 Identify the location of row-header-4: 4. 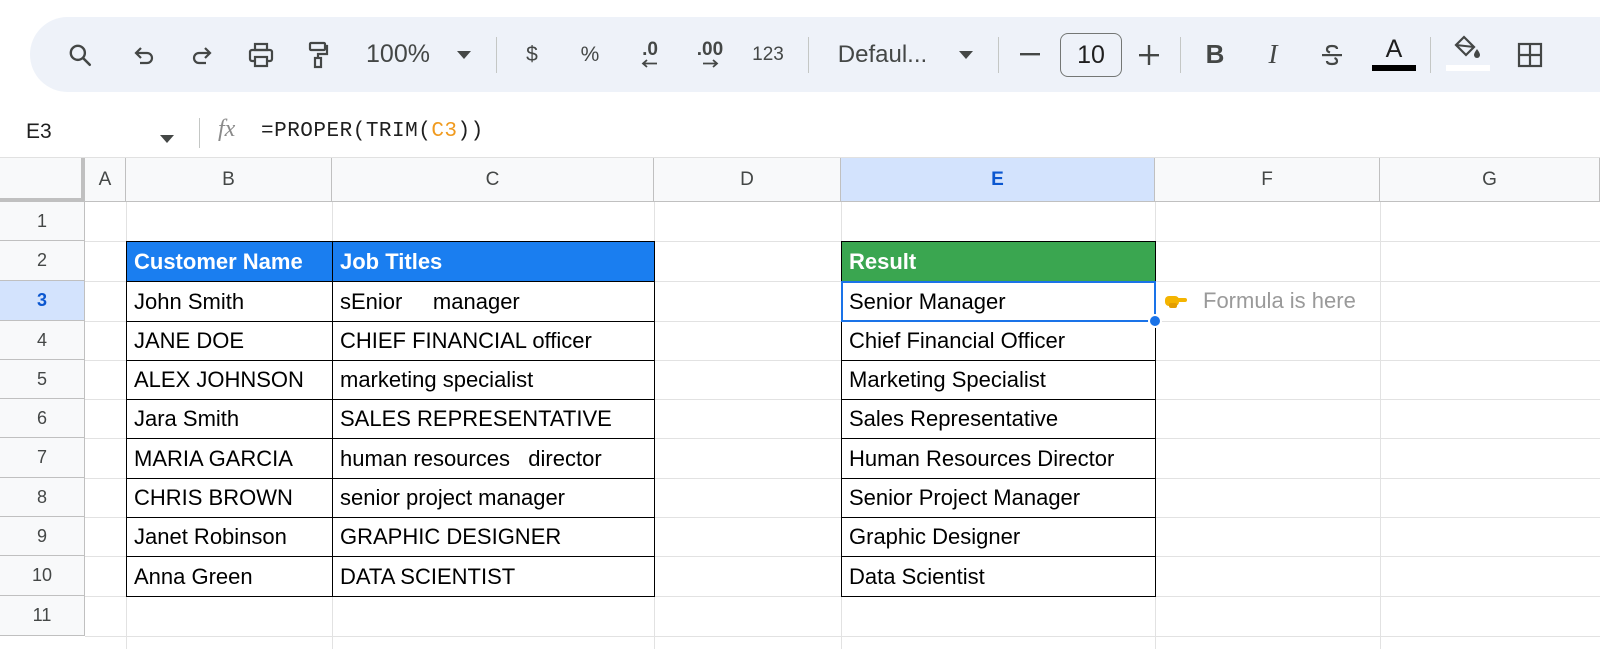
(42, 340).